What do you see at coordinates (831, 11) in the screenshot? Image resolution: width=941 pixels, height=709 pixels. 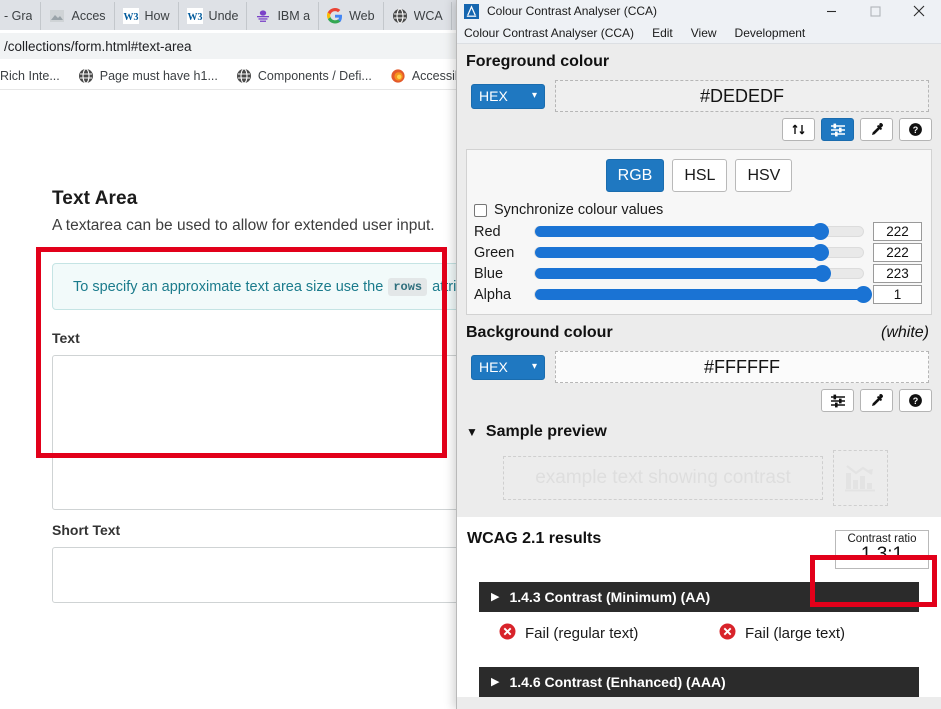 I see `minimize-button` at bounding box center [831, 11].